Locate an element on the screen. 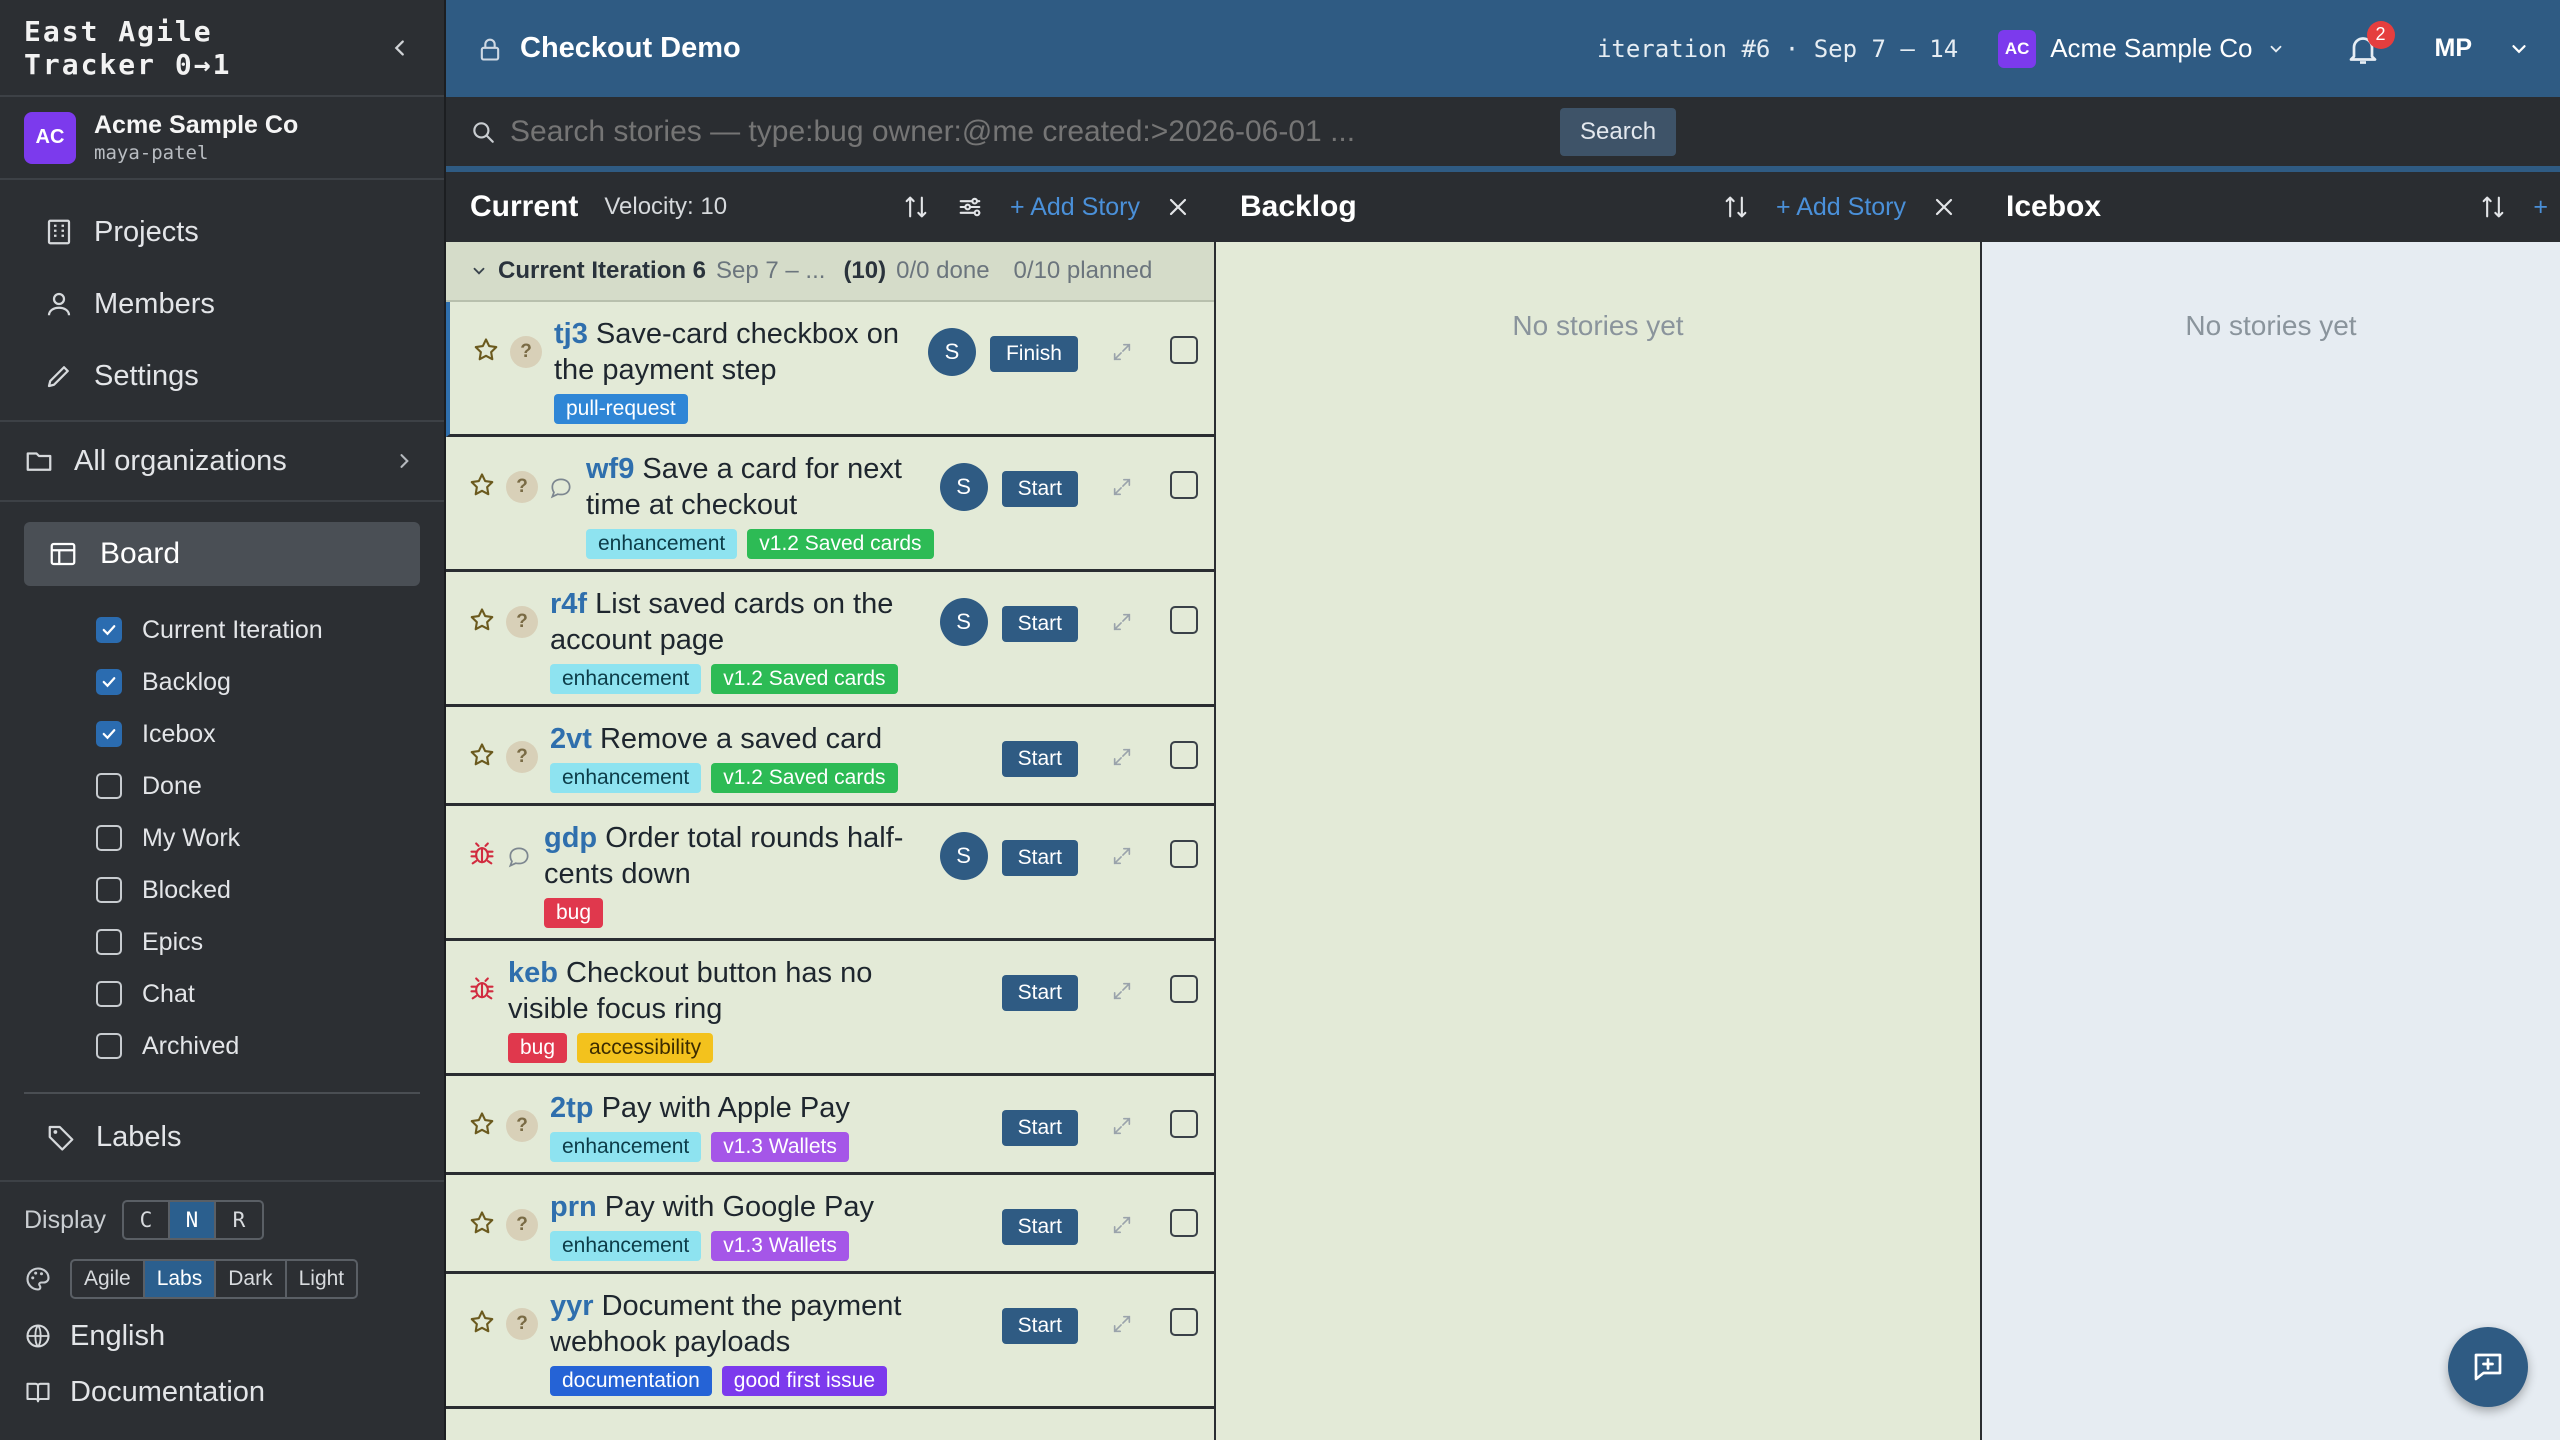 This screenshot has height=1440, width=2560. theme-option: Labs is located at coordinates (180, 1279).